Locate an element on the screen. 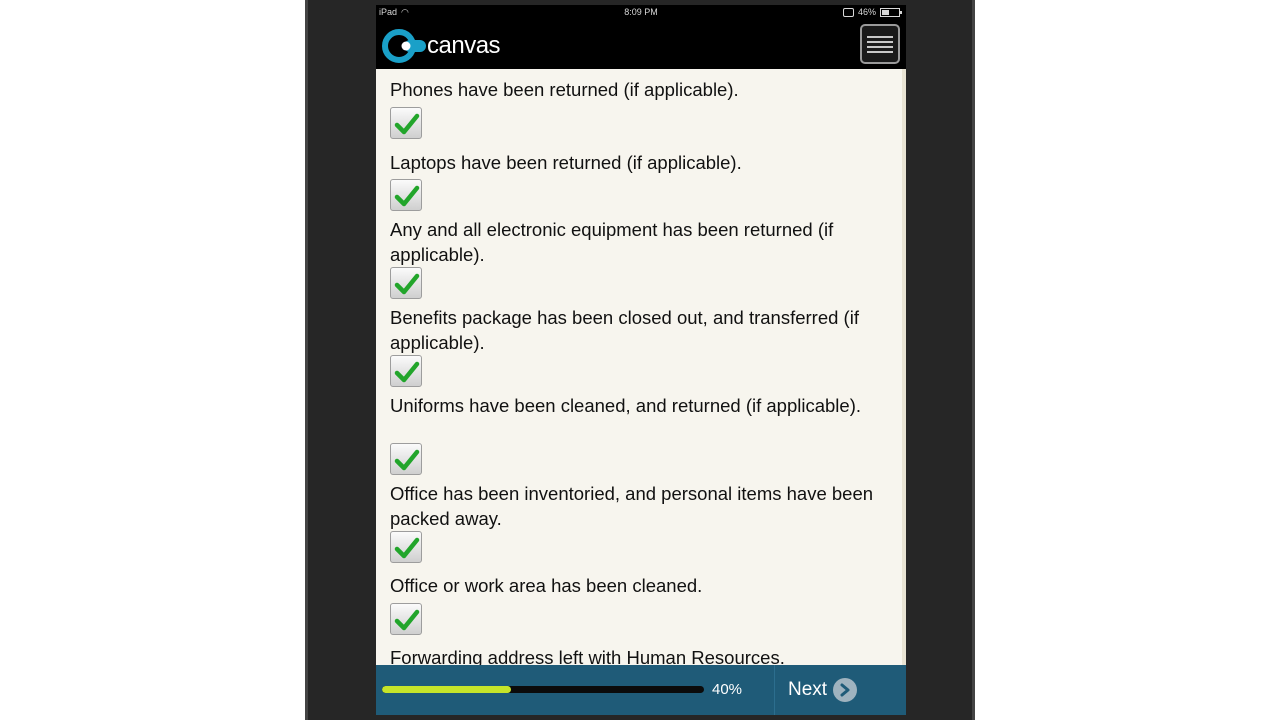  status-bar: iPad ◠ 8:09 PM 46% is located at coordinates (641, 13).